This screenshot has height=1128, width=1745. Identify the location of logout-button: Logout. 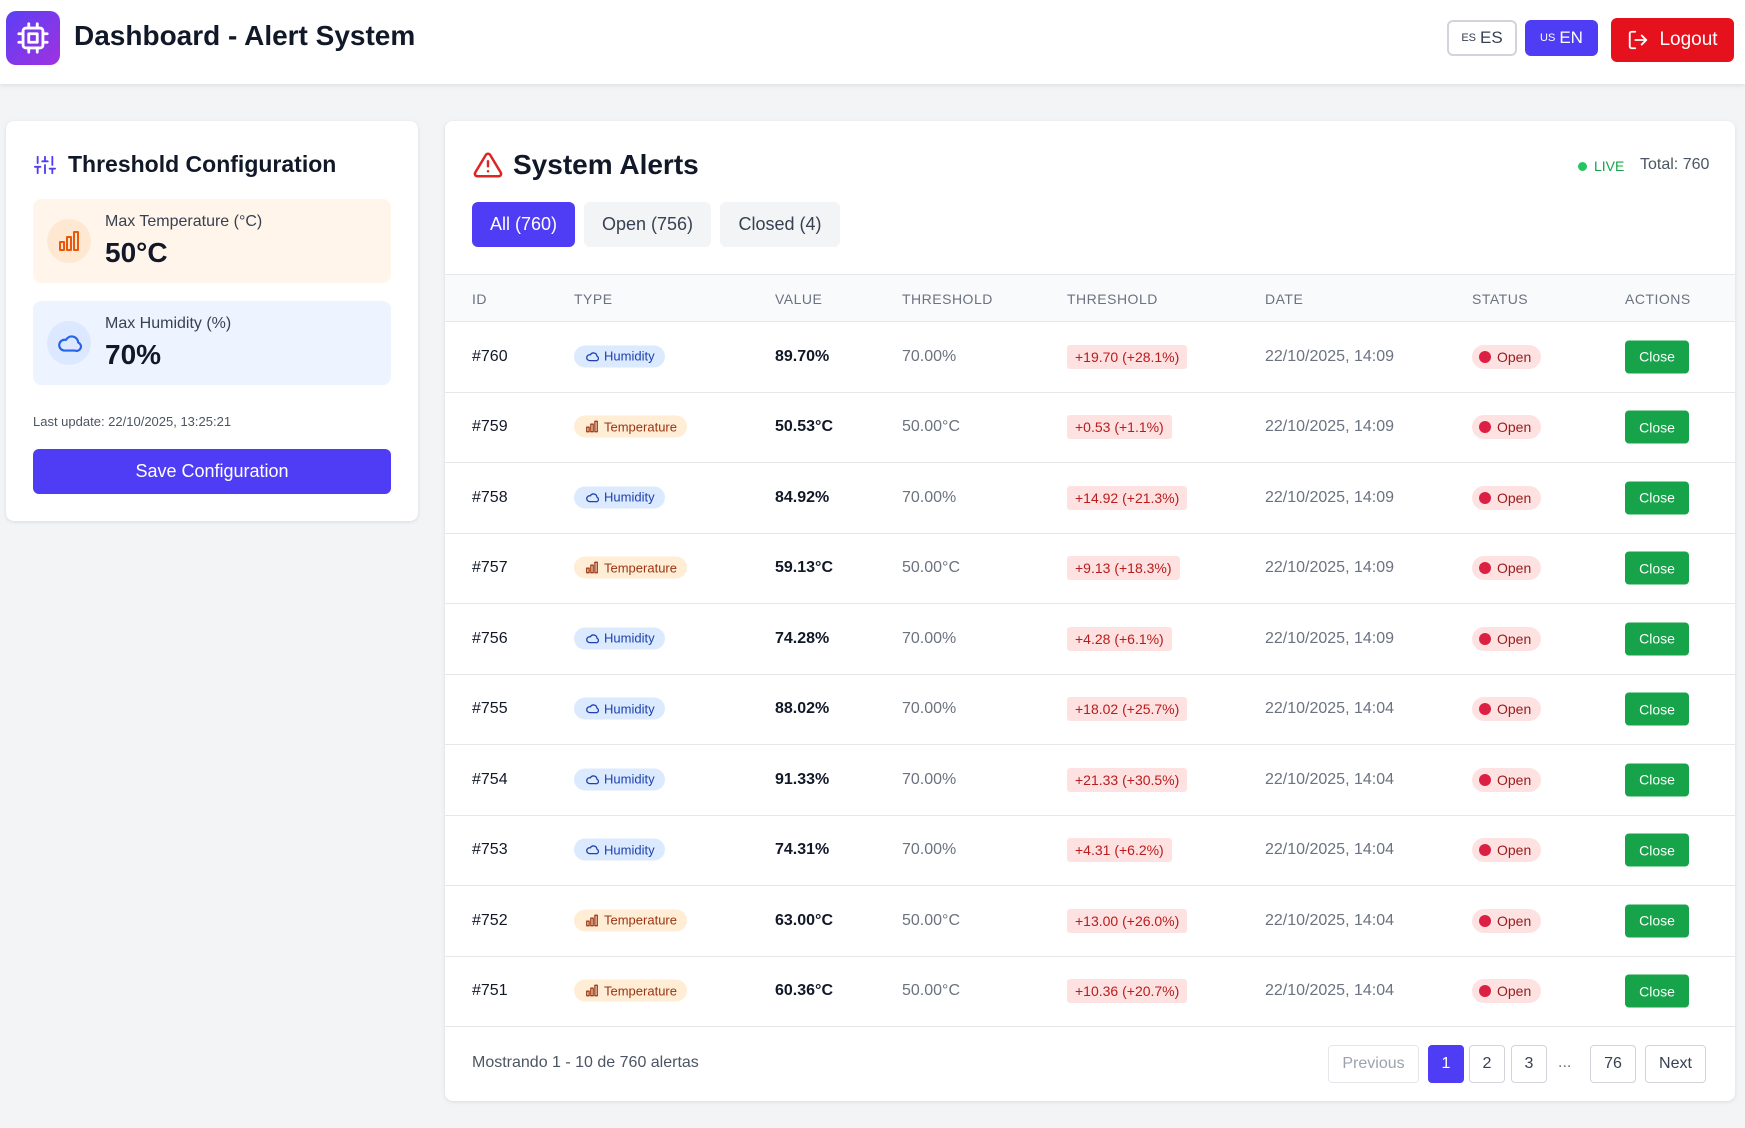
(1672, 40).